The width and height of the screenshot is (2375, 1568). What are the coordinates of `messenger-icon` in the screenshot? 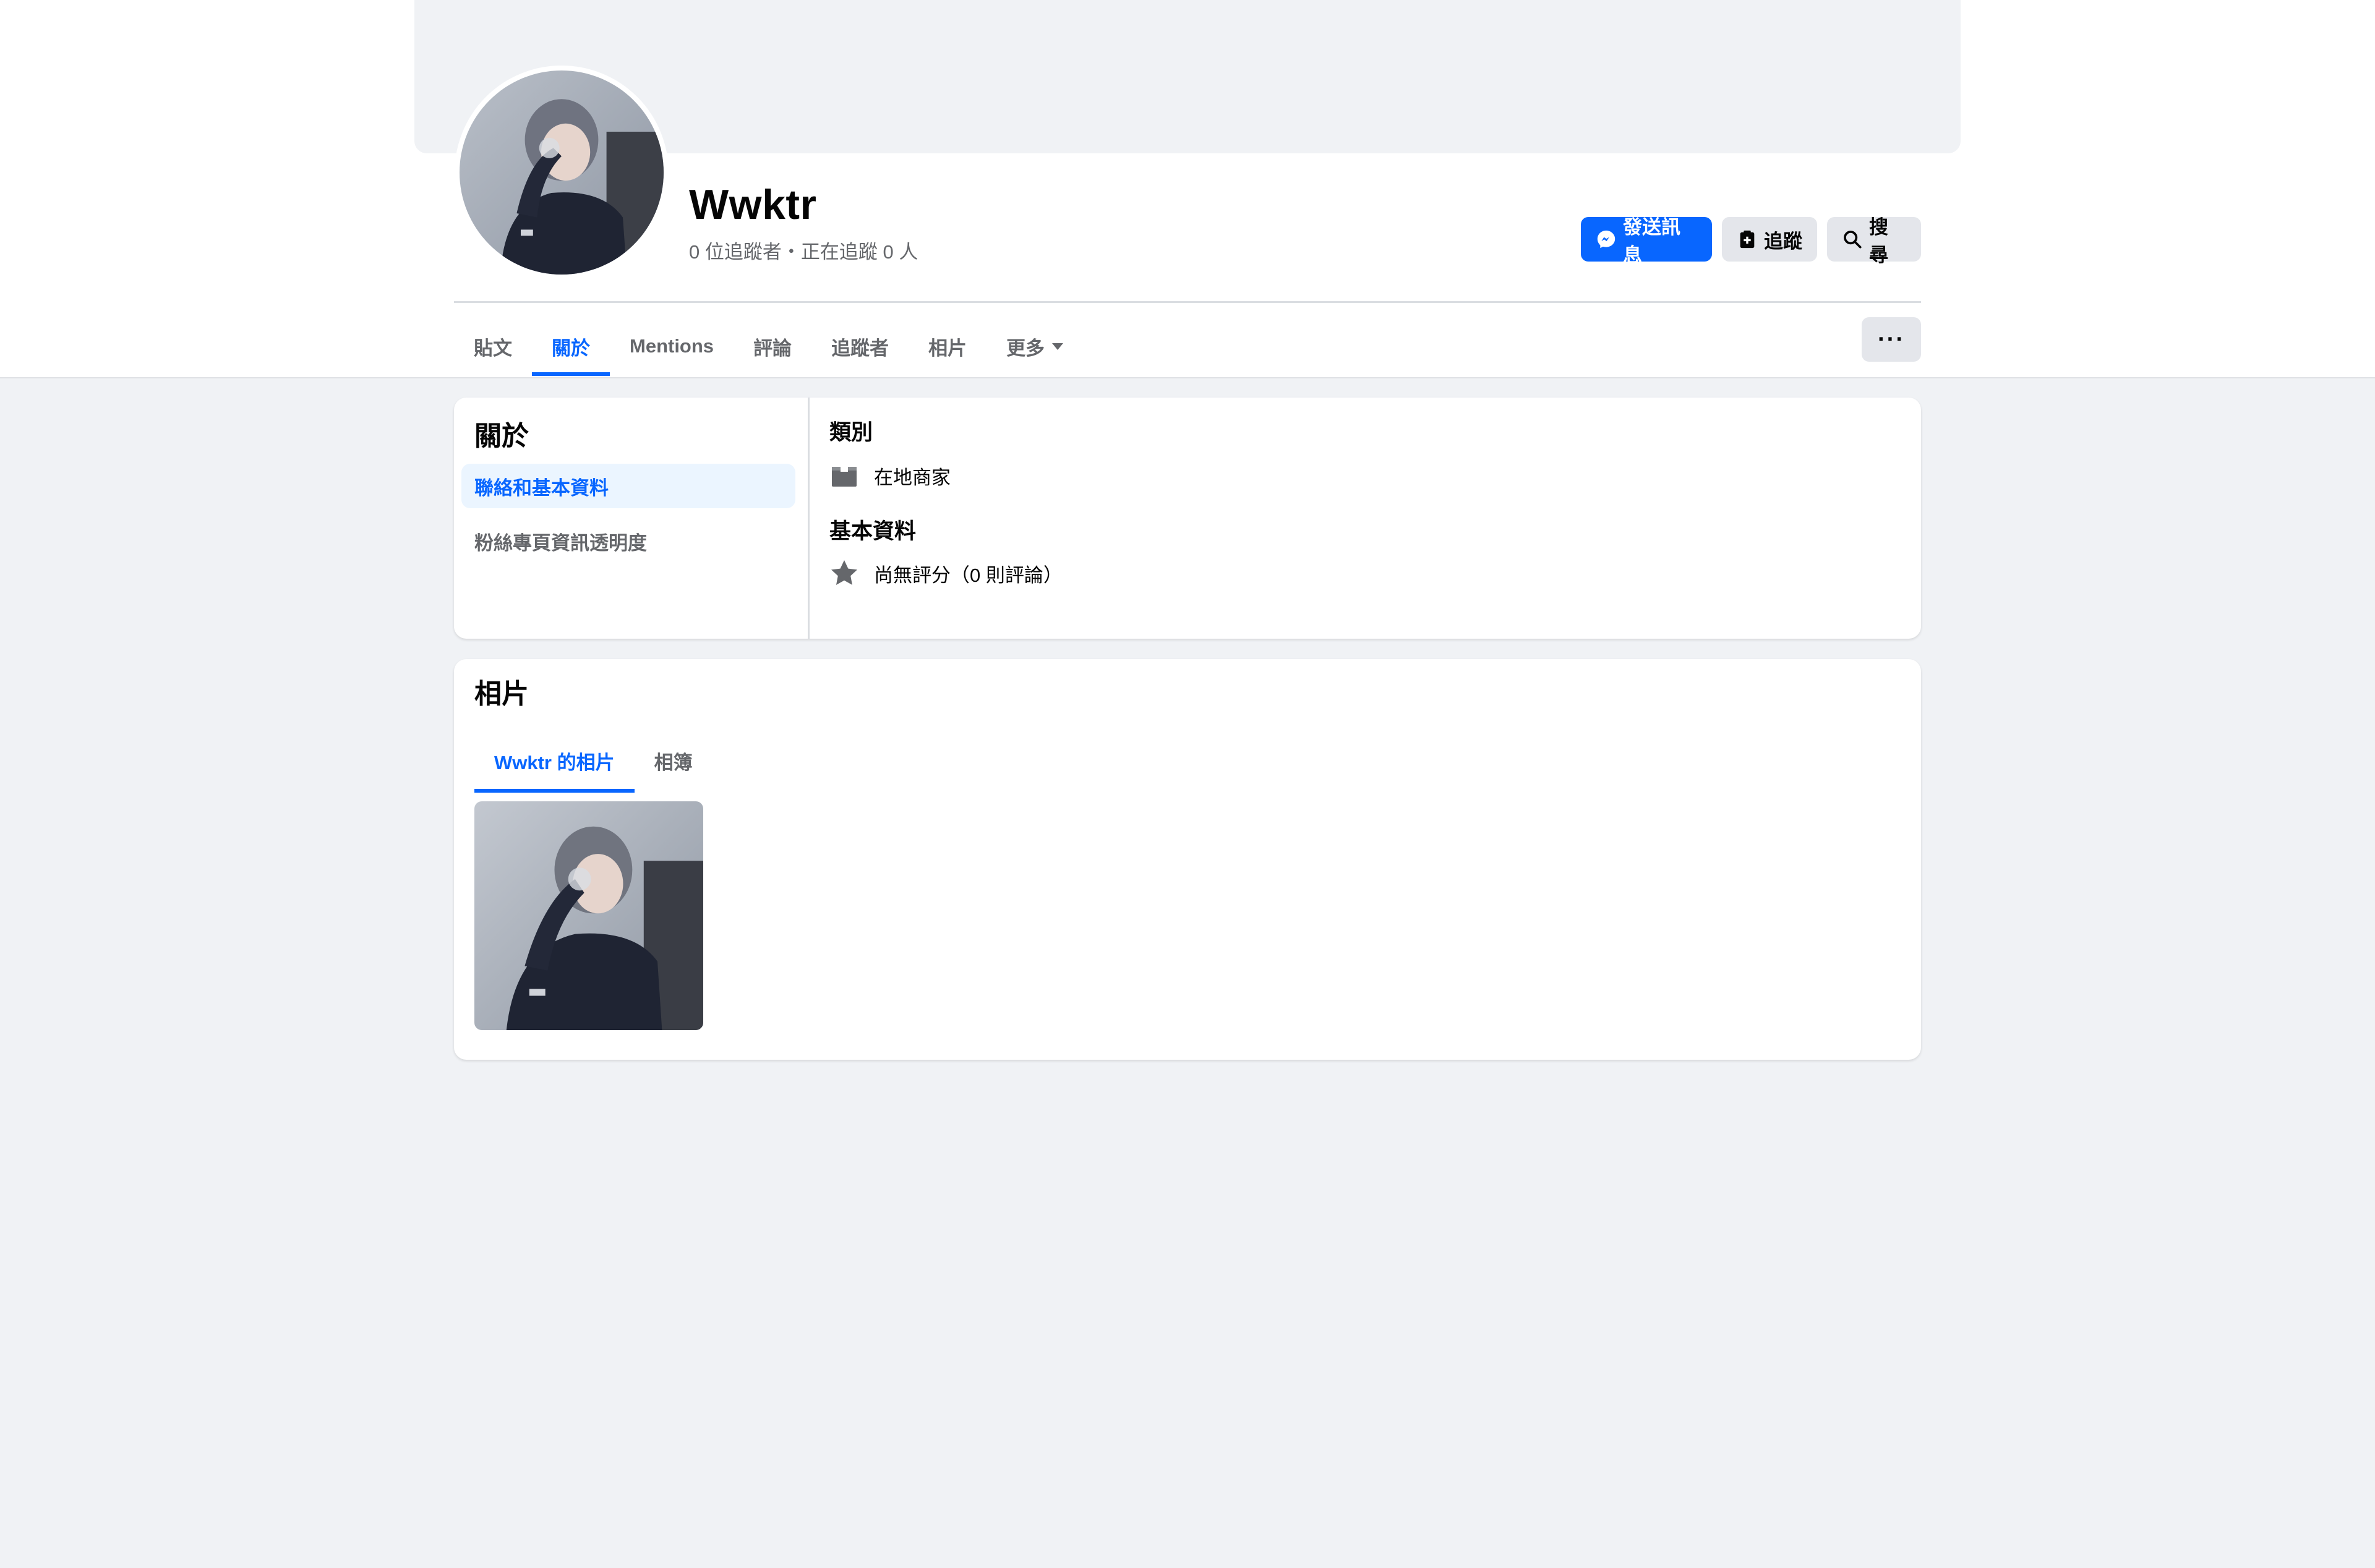 It's located at (1606, 240).